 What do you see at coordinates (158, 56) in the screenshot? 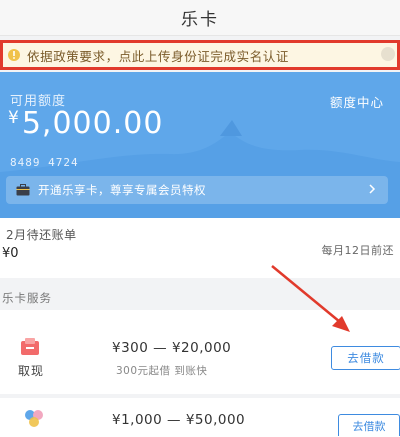
I see `notice-text: 依据政策要求，点此上传身份证完成实名认证` at bounding box center [158, 56].